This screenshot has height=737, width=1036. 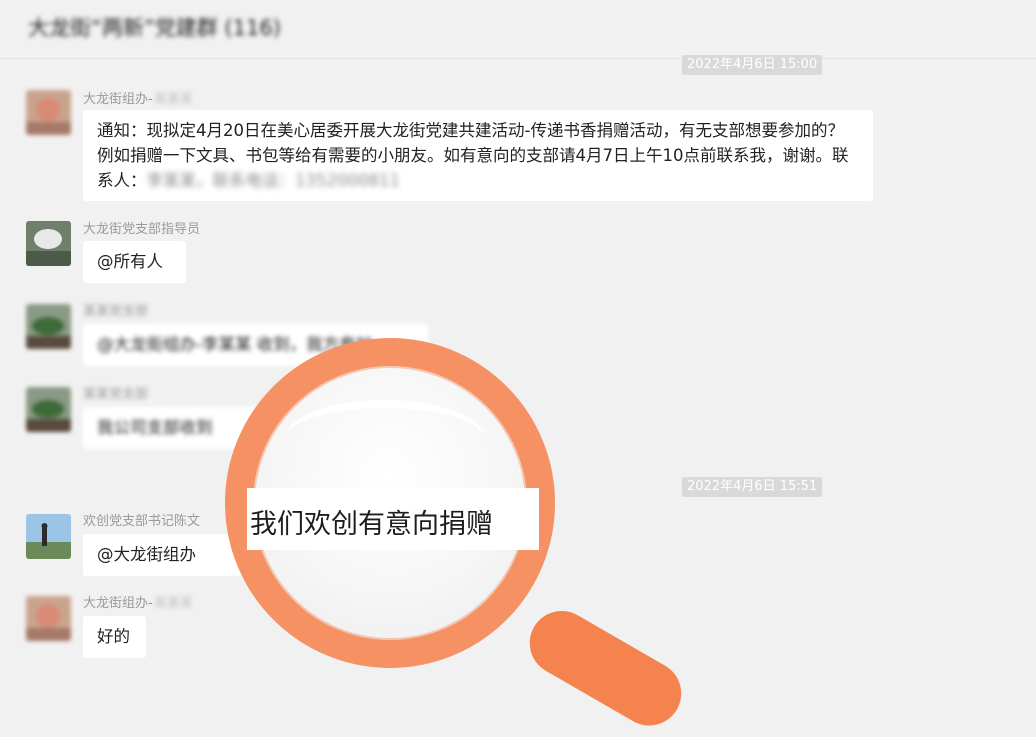 What do you see at coordinates (605, 668) in the screenshot?
I see `magnifier-handle` at bounding box center [605, 668].